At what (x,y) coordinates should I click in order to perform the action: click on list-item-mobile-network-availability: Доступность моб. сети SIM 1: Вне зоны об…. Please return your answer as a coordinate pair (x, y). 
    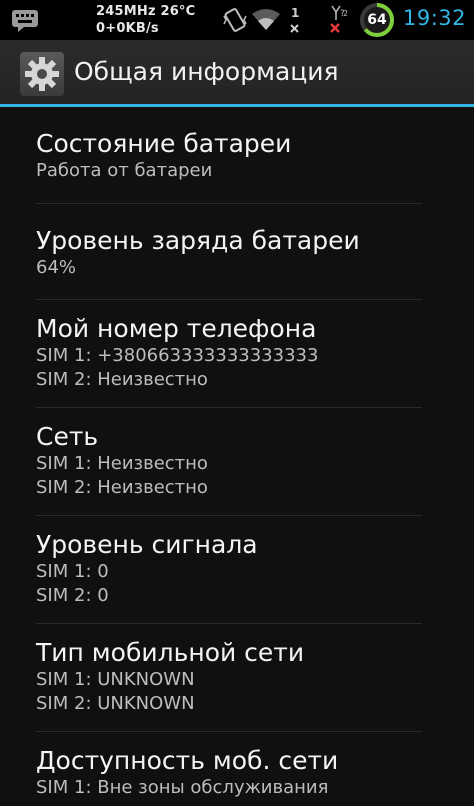
    Looking at the image, I should click on (229, 769).